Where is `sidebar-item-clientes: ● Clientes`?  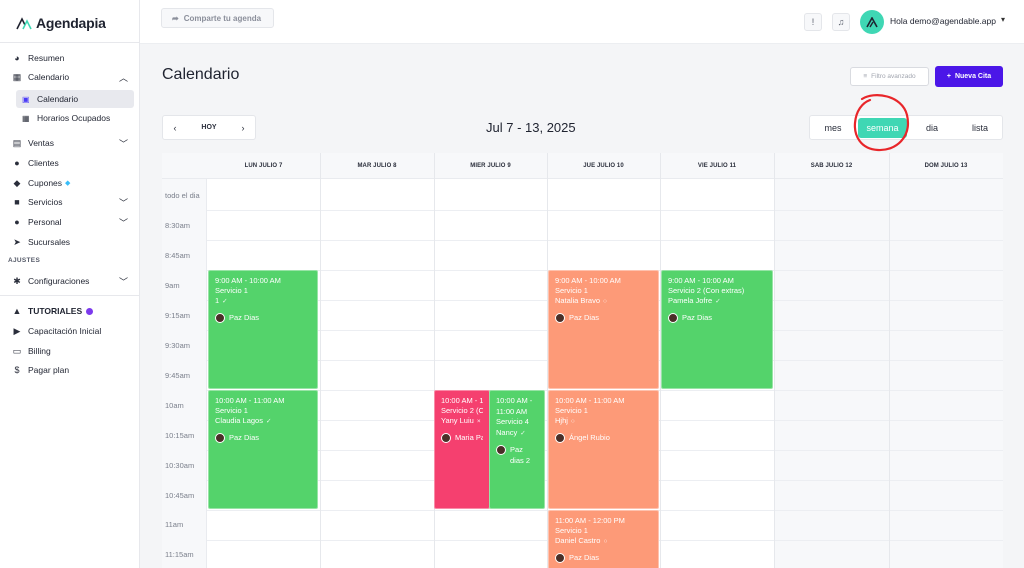 sidebar-item-clientes: ● Clientes is located at coordinates (73, 163).